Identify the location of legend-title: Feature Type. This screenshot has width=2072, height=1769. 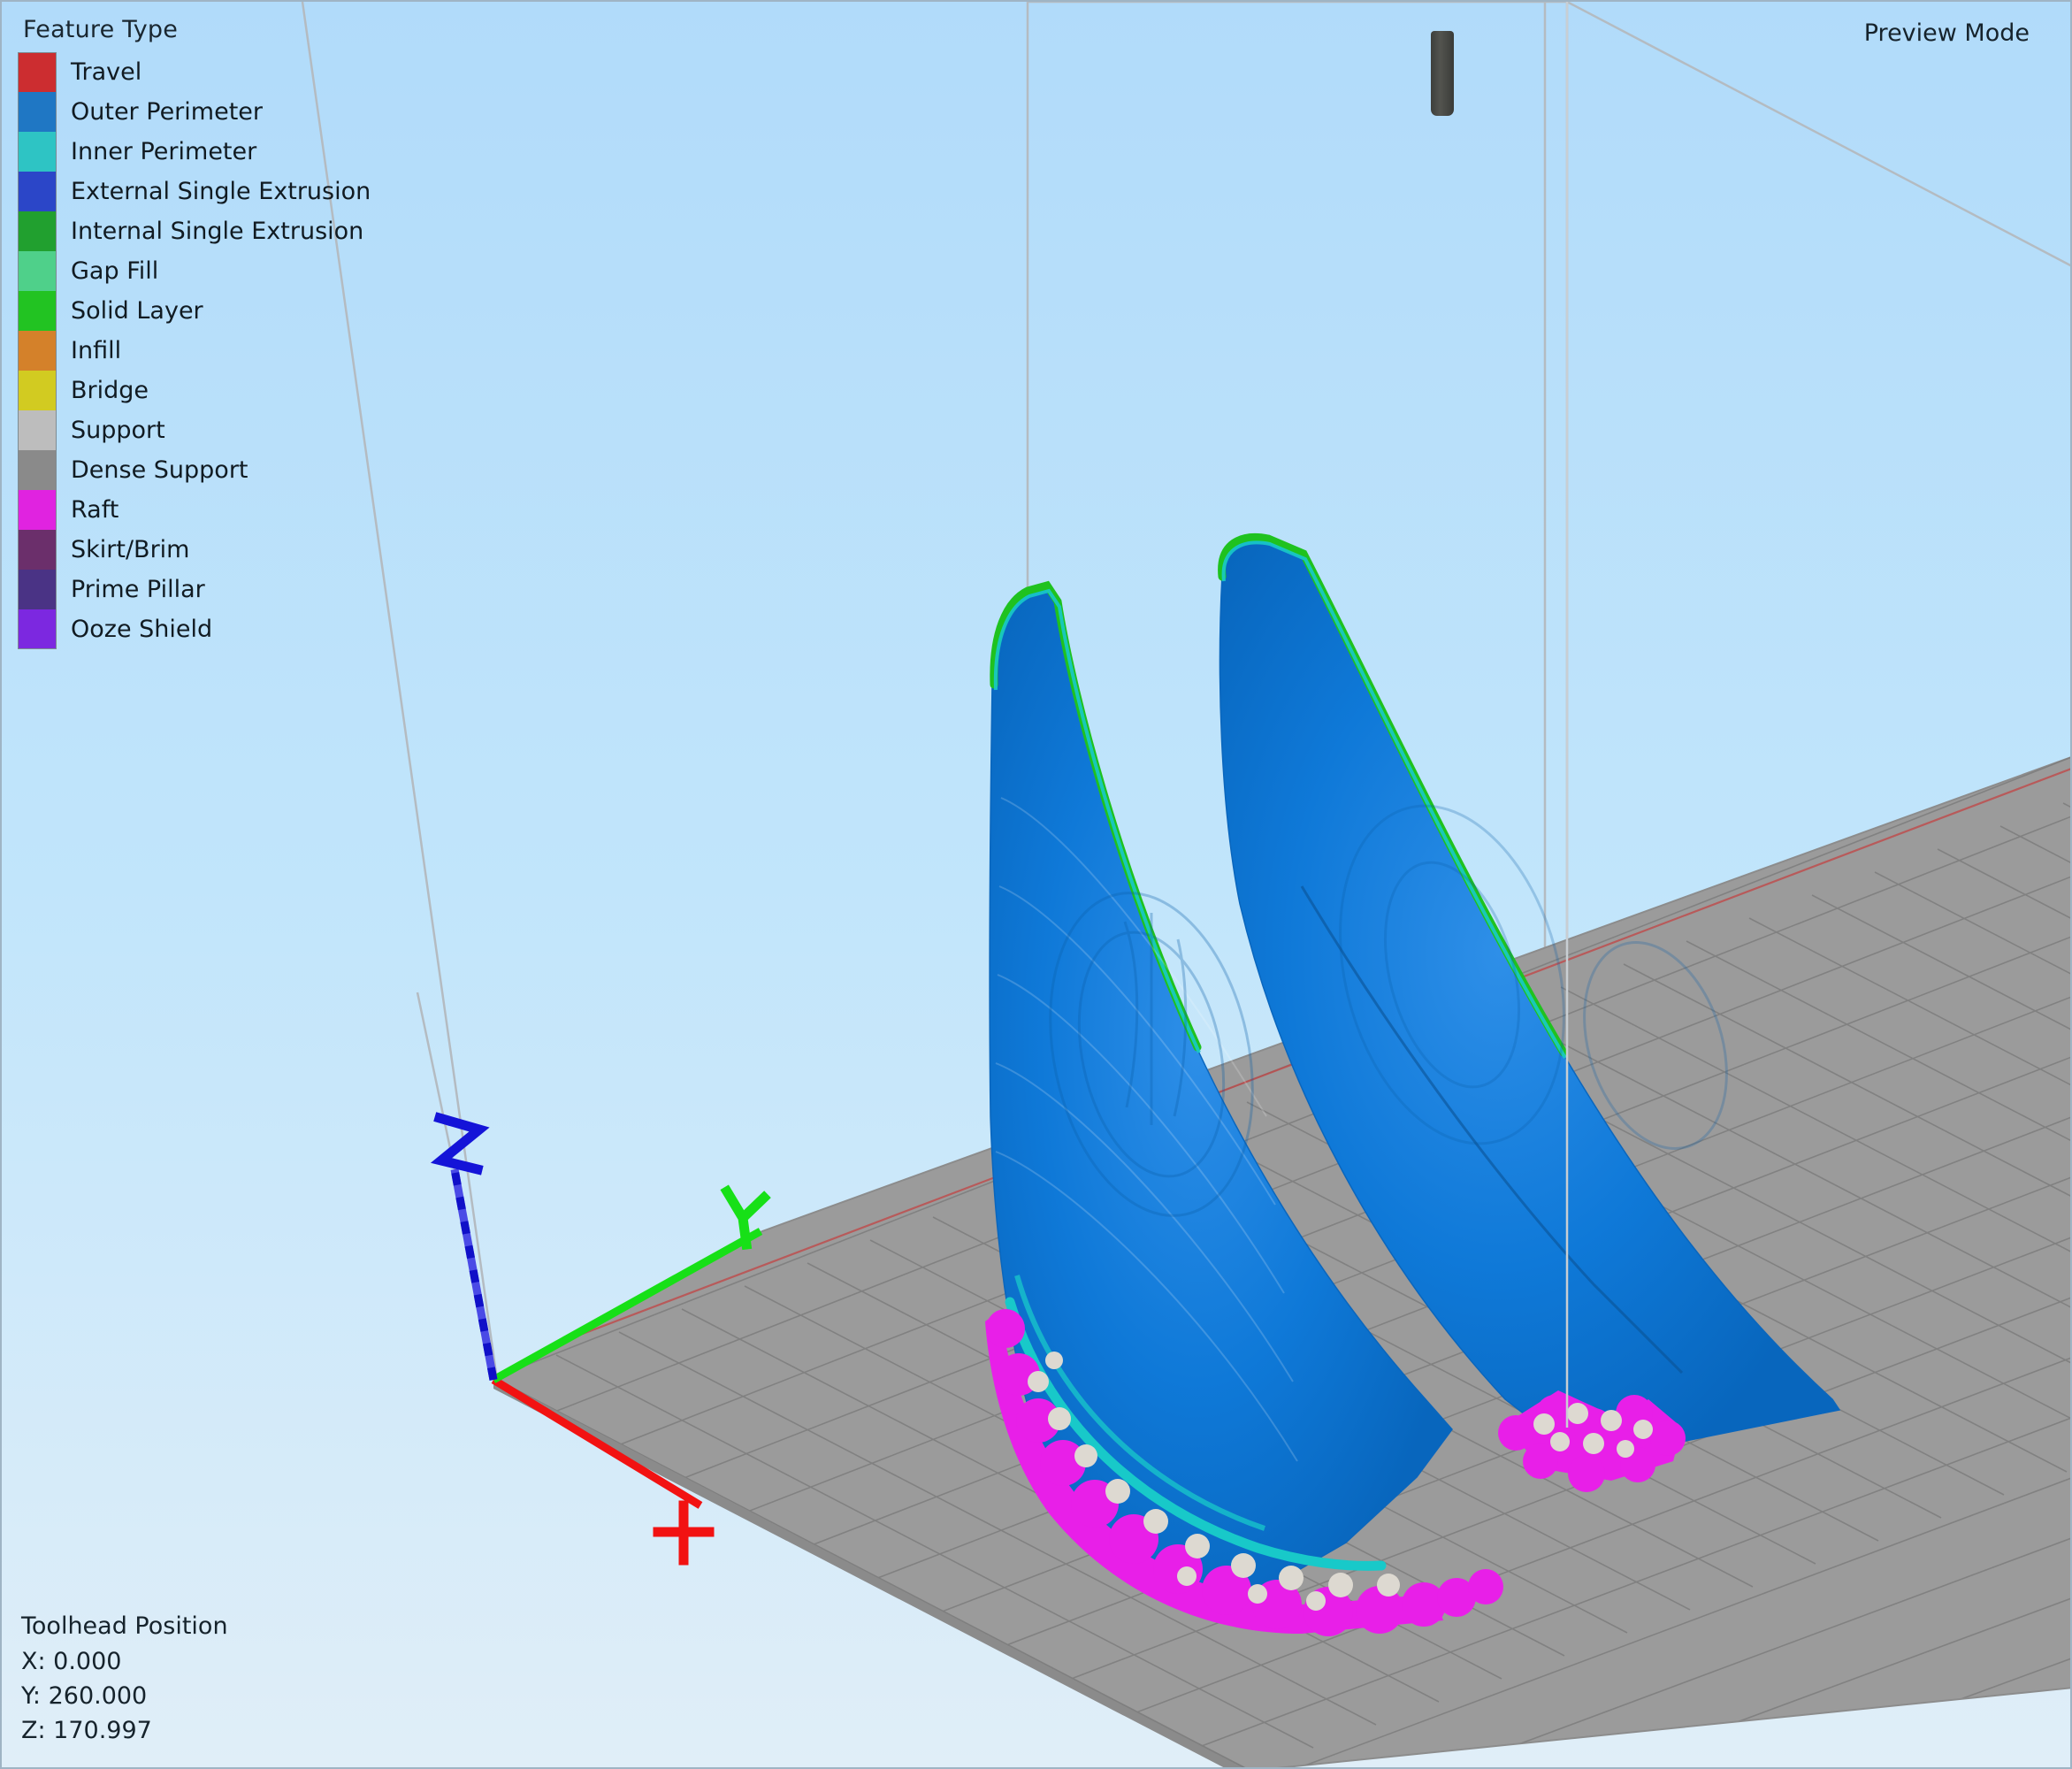
(101, 30).